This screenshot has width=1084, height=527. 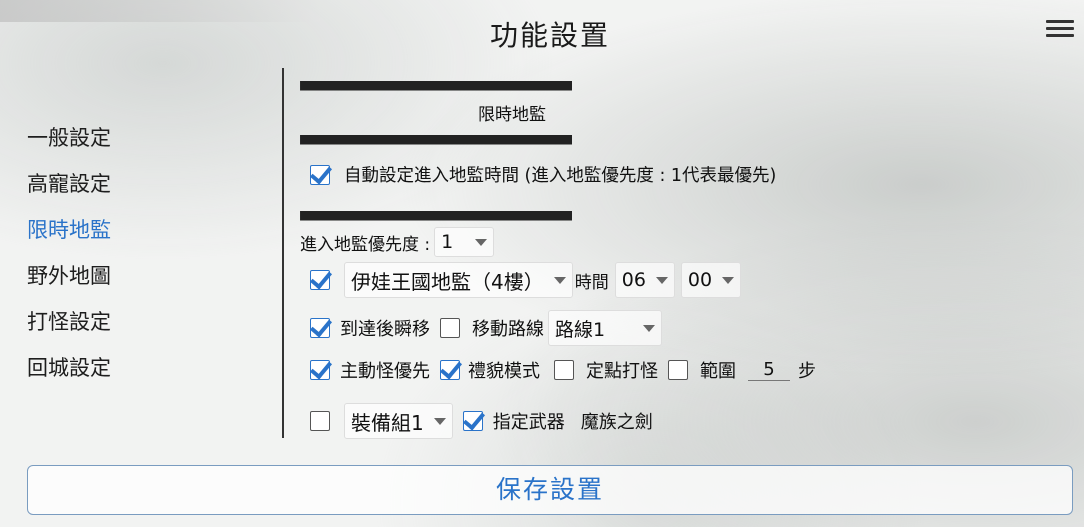 I want to click on sidebar-item-return-town: 回城設定, so click(x=69, y=375).